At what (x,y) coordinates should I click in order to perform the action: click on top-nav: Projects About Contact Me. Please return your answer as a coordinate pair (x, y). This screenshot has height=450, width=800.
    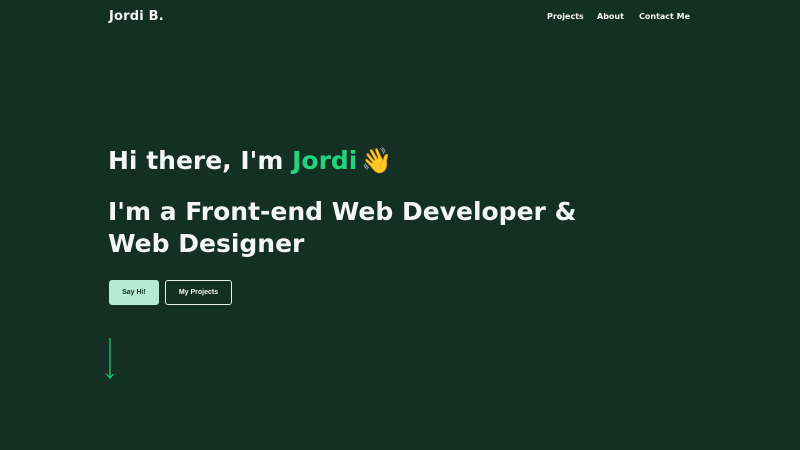
    Looking at the image, I should click on (400, 19).